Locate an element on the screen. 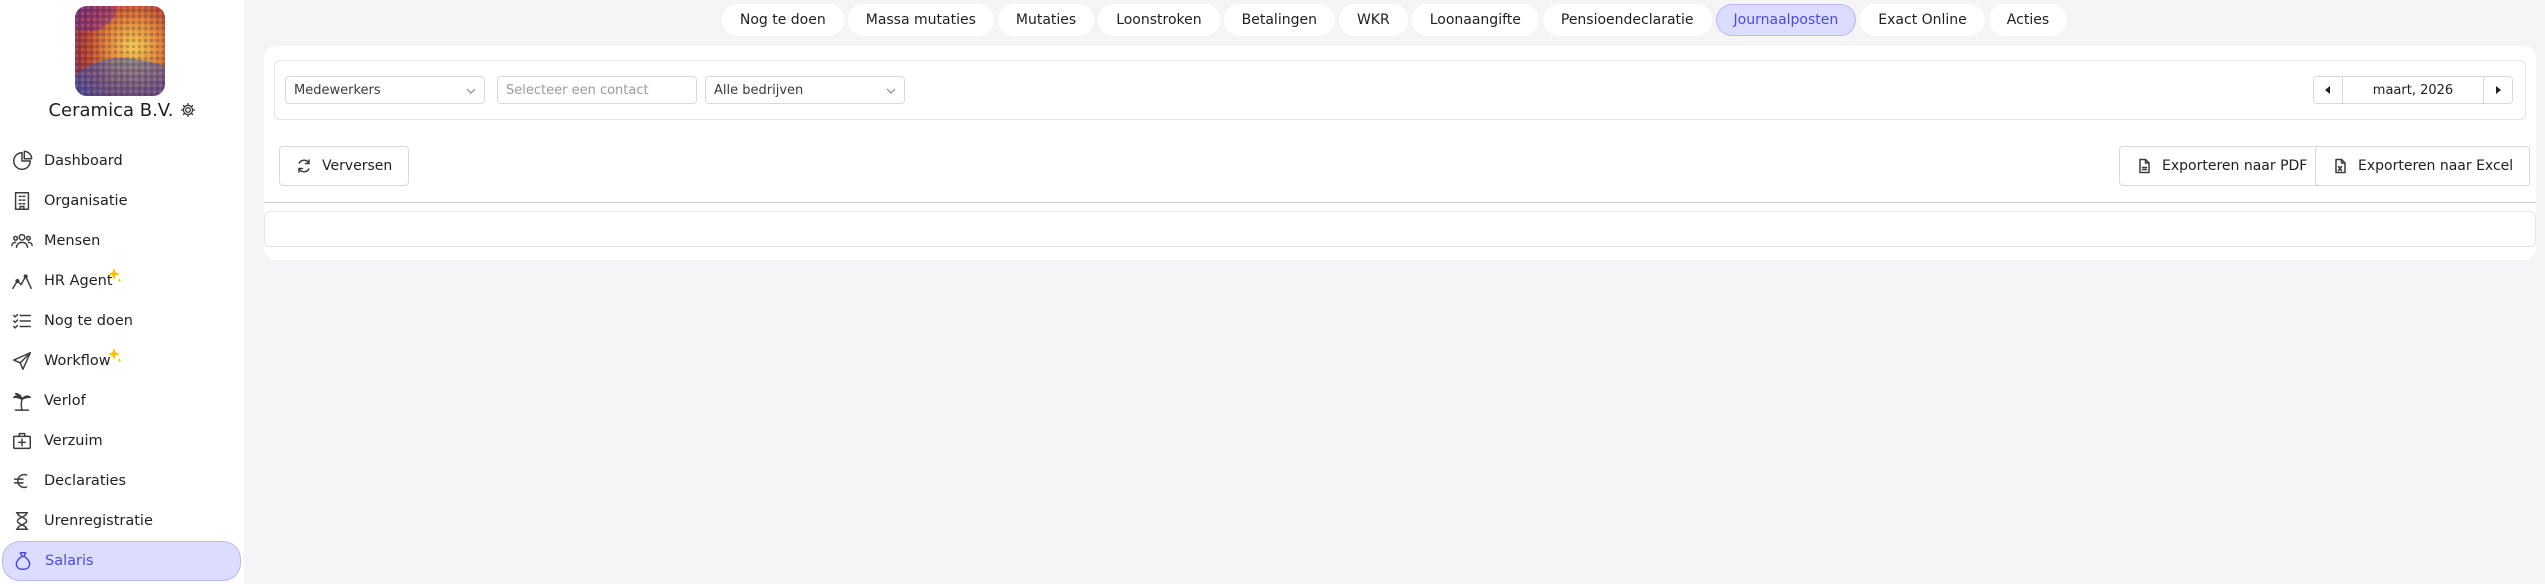  companies-select-value: Alle bedrijven is located at coordinates (759, 90).